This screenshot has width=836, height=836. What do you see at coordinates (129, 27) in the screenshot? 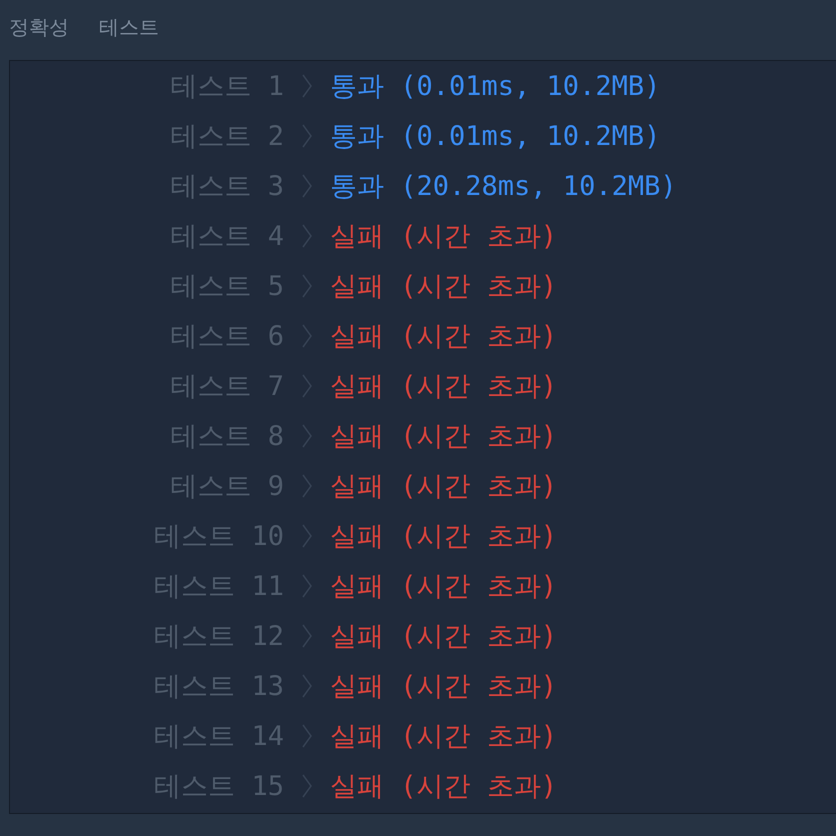
I see `column-header: 테스트` at bounding box center [129, 27].